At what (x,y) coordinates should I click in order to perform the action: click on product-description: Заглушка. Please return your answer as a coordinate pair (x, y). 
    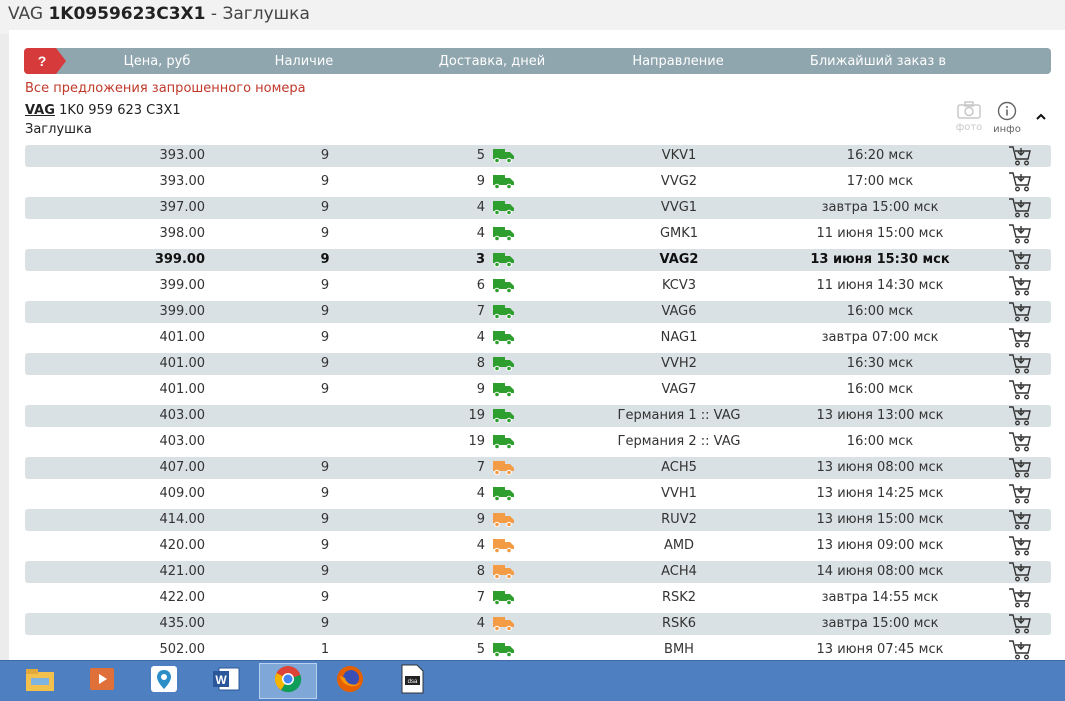
    Looking at the image, I should click on (58, 129).